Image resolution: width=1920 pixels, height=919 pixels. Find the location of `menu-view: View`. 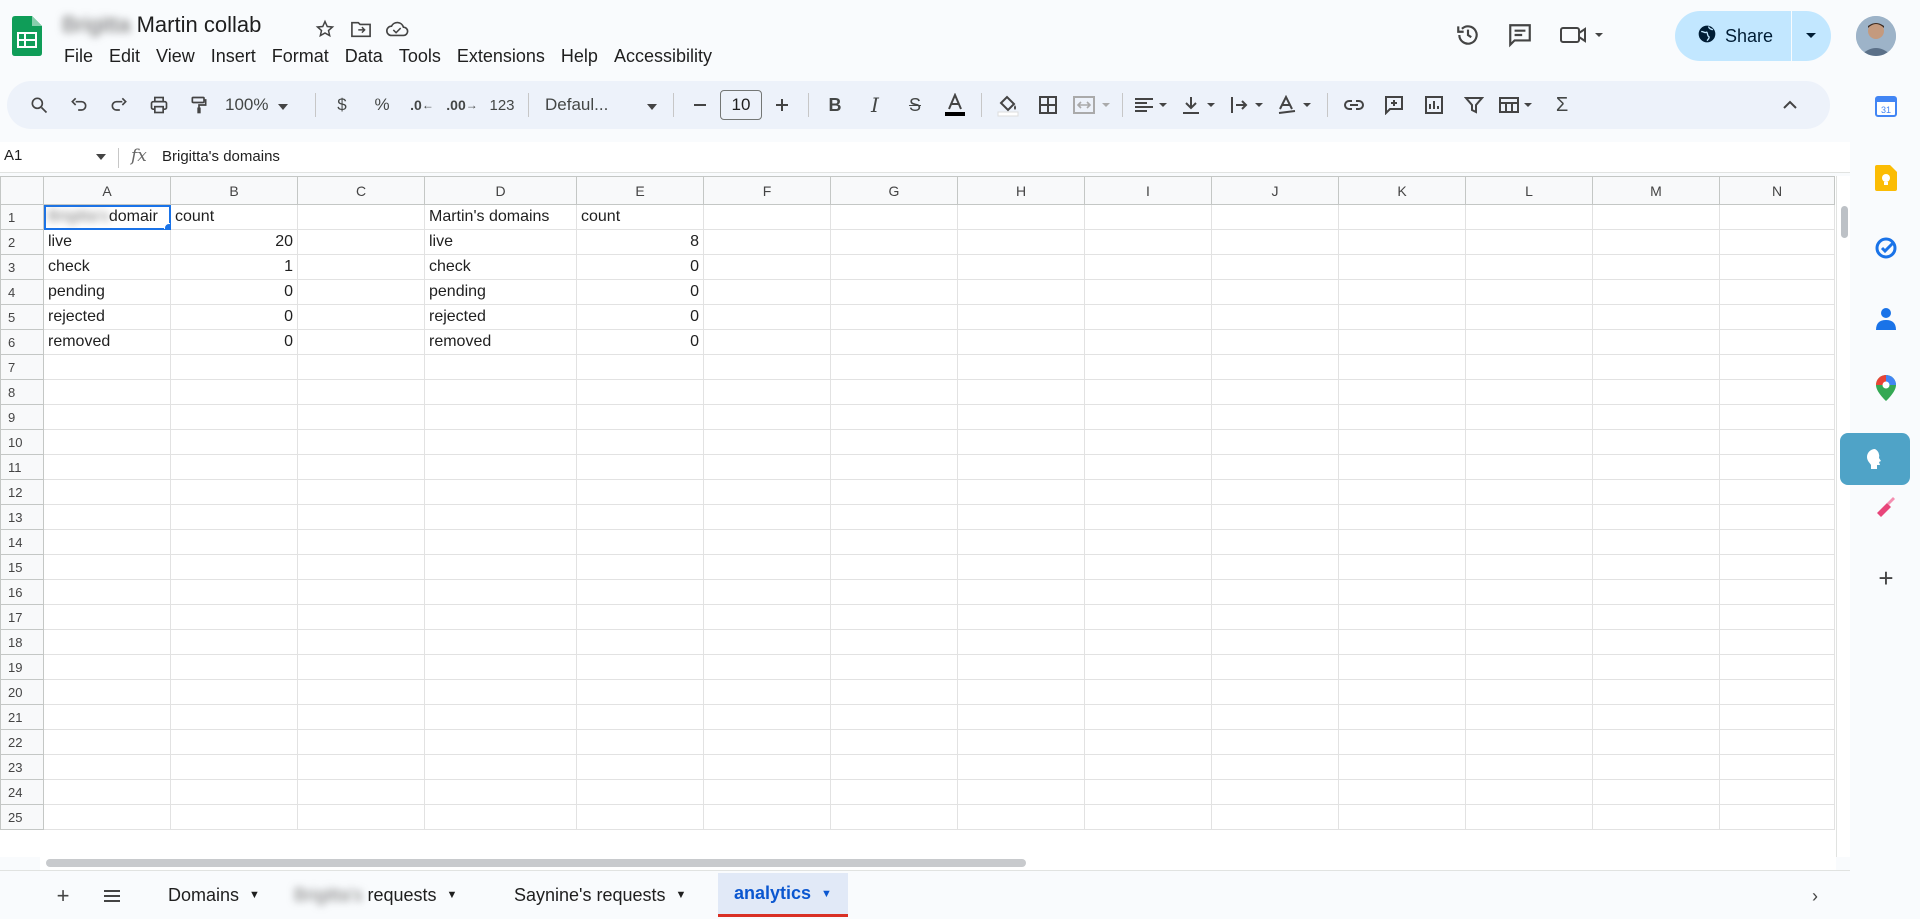

menu-view: View is located at coordinates (175, 56).